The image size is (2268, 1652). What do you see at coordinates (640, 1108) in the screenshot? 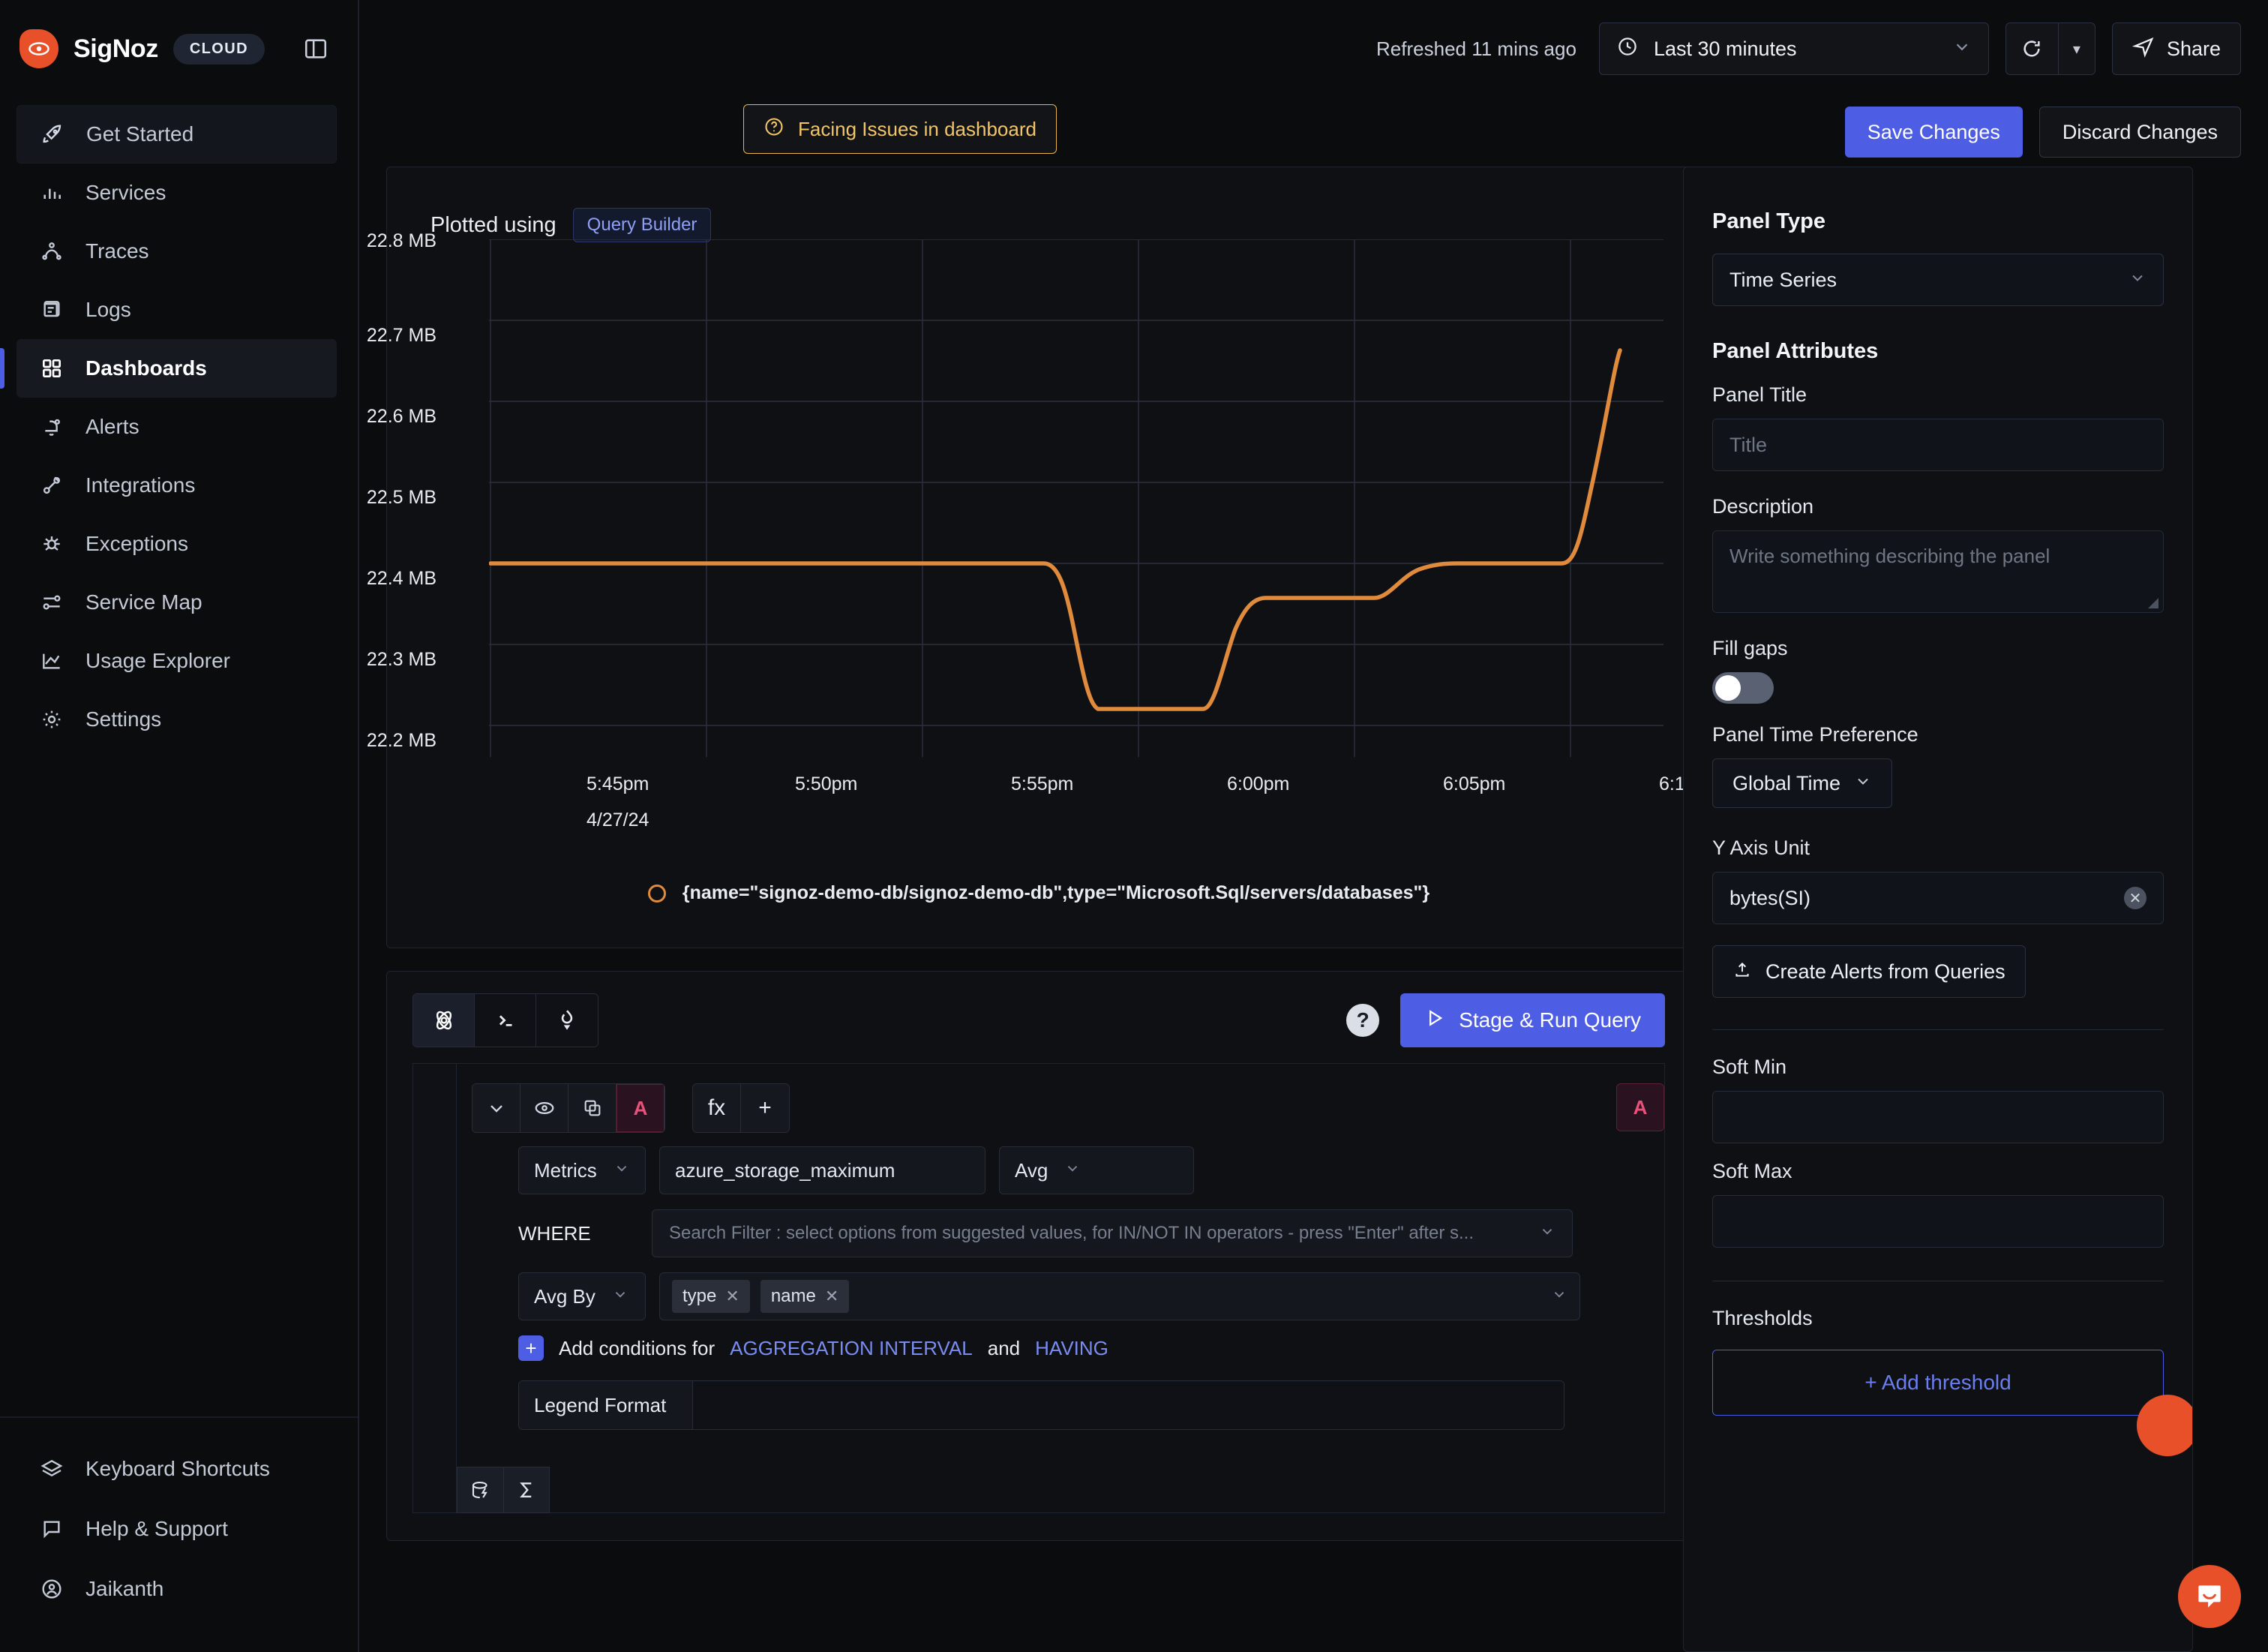
I see `query-label-a: A` at bounding box center [640, 1108].